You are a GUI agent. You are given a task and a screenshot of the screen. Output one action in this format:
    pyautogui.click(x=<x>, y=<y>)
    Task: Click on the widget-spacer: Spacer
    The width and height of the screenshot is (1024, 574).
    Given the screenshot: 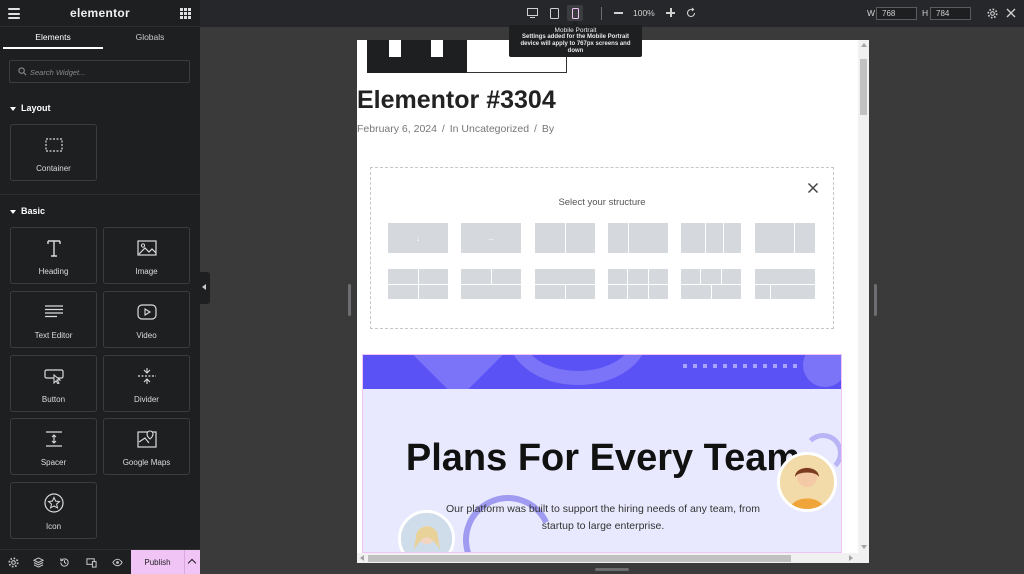 What is the action you would take?
    pyautogui.click(x=53, y=446)
    